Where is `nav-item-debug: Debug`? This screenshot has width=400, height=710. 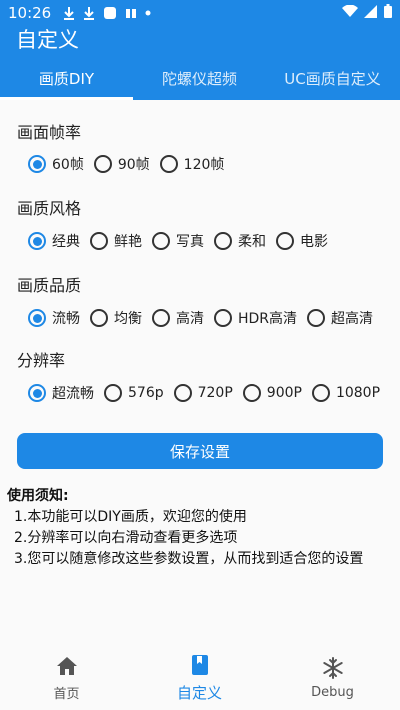 nav-item-debug: Debug is located at coordinates (332, 677).